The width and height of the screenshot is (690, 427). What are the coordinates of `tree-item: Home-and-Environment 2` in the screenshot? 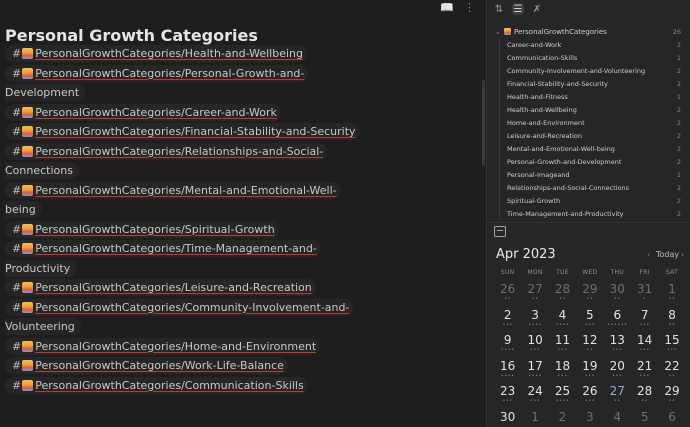 It's located at (588, 122).